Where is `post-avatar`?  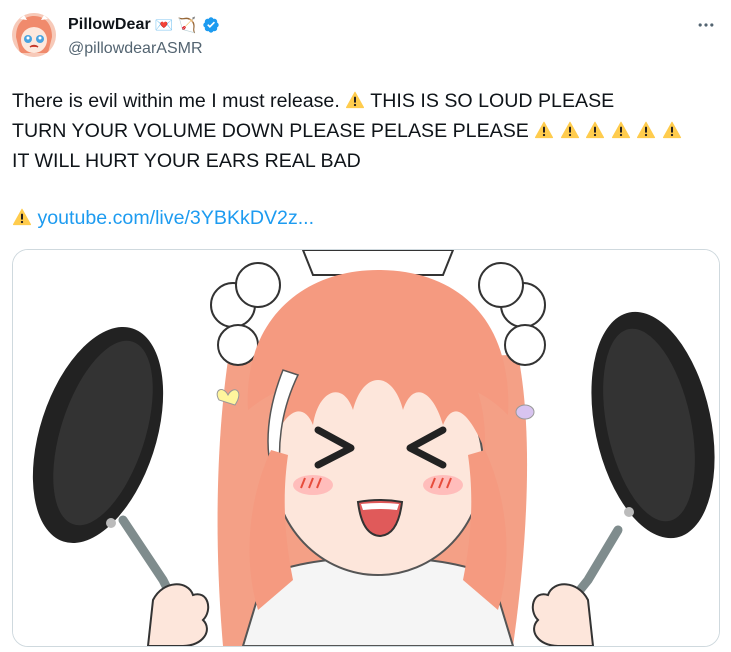 post-avatar is located at coordinates (34, 35).